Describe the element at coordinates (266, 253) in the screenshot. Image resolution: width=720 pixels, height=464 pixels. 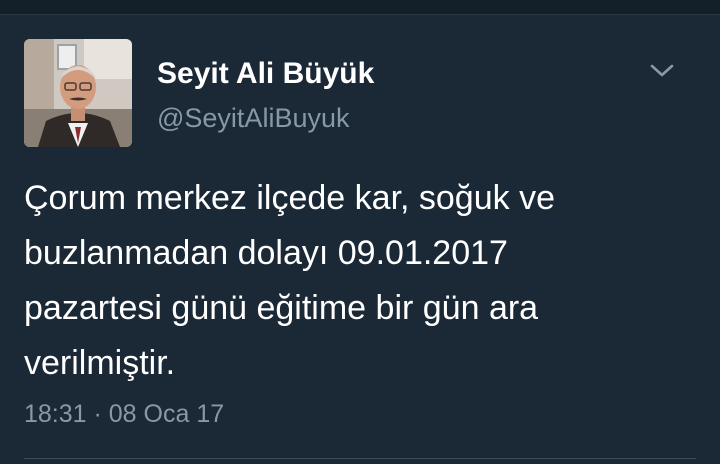
I see `tweet-text-line: buzlanmadan dolayı 09.01.2017` at that location.